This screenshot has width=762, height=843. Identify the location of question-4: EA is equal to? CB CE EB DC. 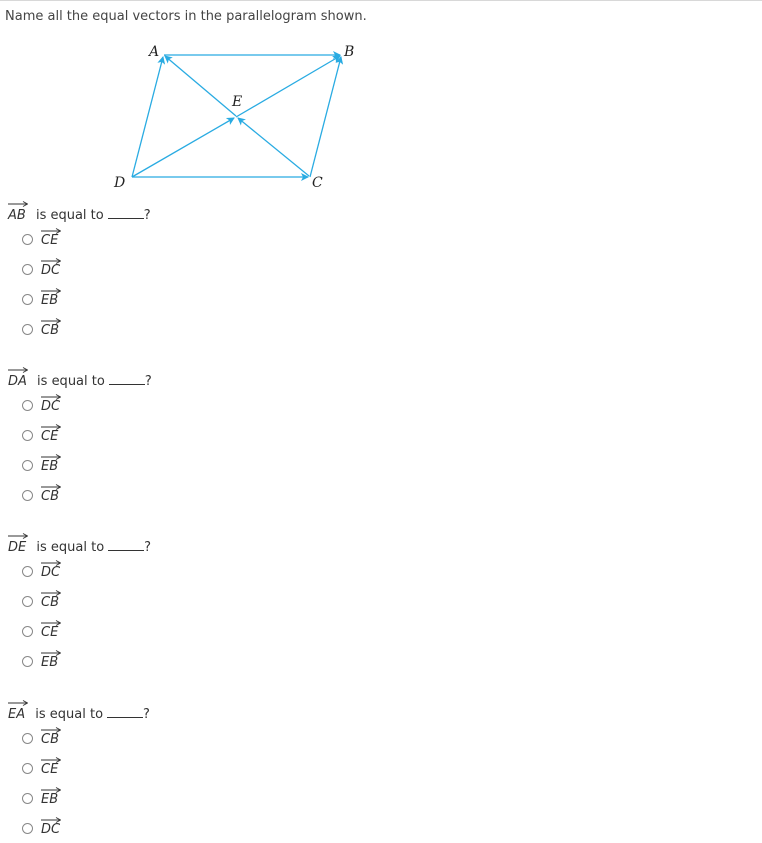
(79, 771).